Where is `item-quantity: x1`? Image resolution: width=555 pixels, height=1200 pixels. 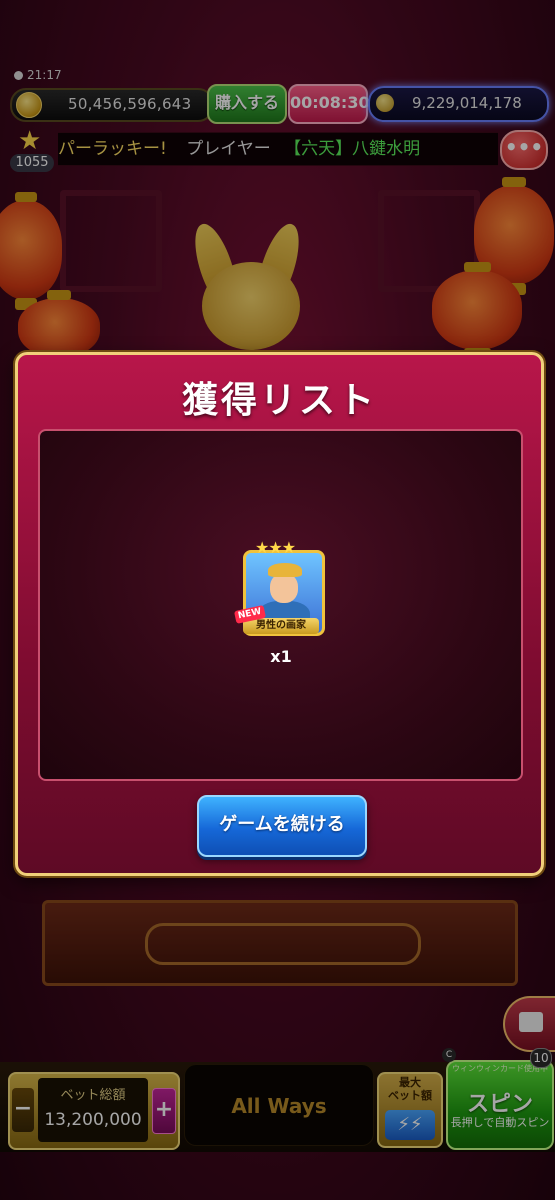
item-quantity: x1 is located at coordinates (281, 656).